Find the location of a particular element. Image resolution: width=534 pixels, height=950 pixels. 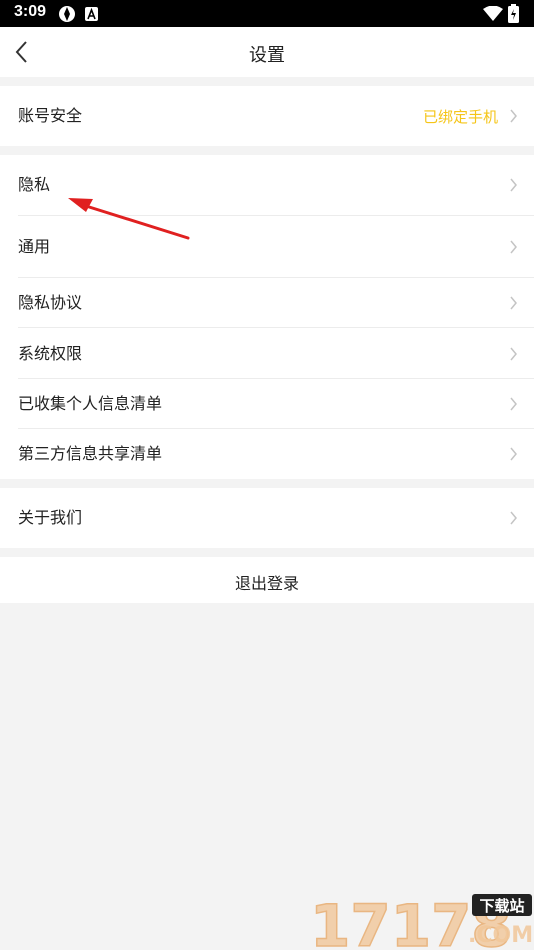

row-label: 关于我们 is located at coordinates (50, 517).